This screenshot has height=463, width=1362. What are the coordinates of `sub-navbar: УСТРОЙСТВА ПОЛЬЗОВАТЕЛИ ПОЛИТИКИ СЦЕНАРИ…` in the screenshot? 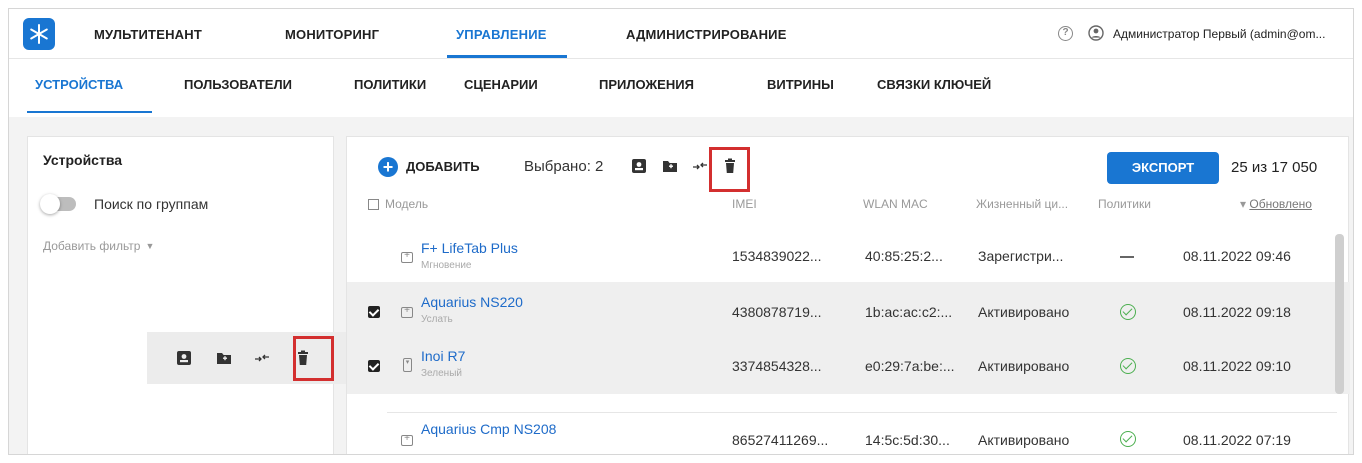 It's located at (681, 88).